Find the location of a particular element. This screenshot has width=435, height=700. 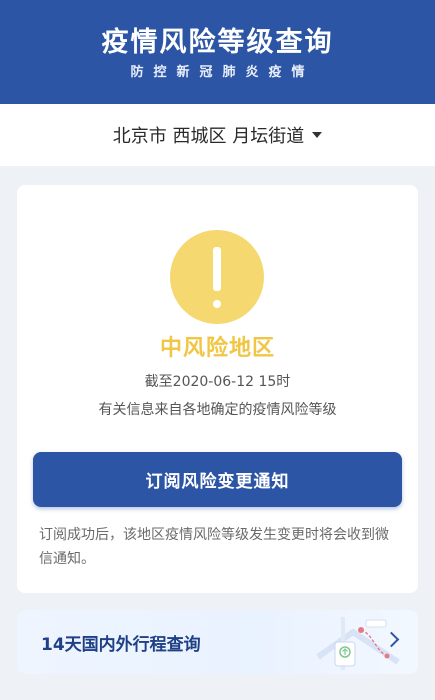

risk-level: 中风险地区 is located at coordinates (217, 348).